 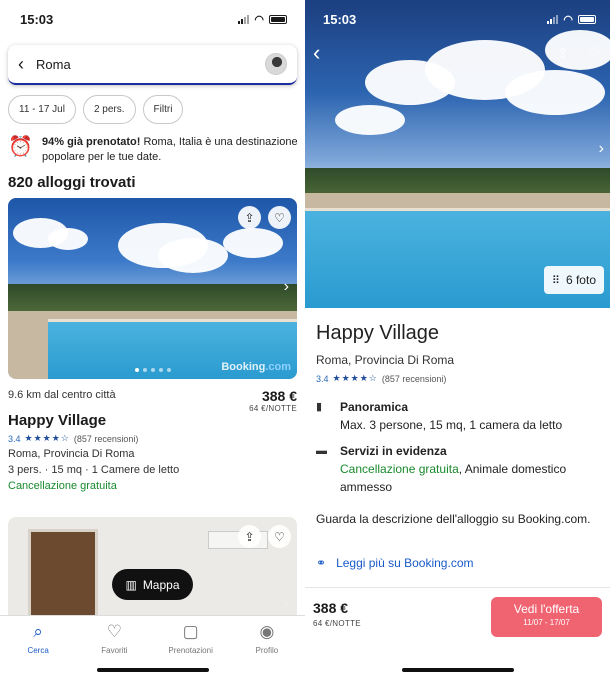 I want to click on listing-image: ⇪ ♡ › Booking.com, so click(x=152, y=288).